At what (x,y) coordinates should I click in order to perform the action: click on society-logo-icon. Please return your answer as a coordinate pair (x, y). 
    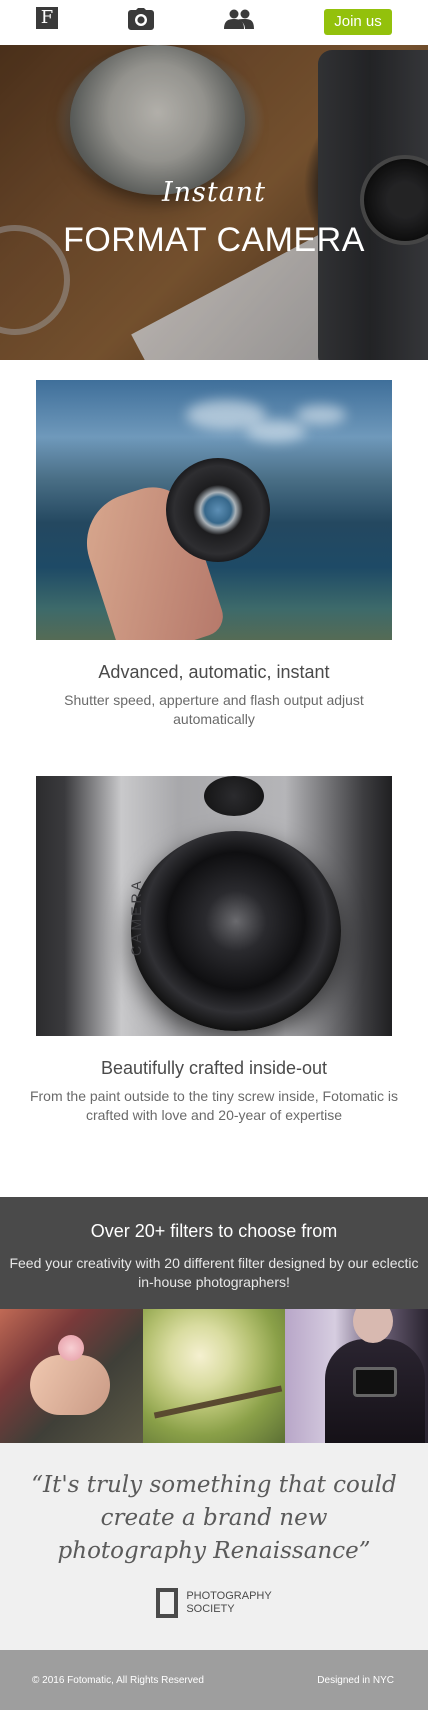
    Looking at the image, I should click on (167, 1603).